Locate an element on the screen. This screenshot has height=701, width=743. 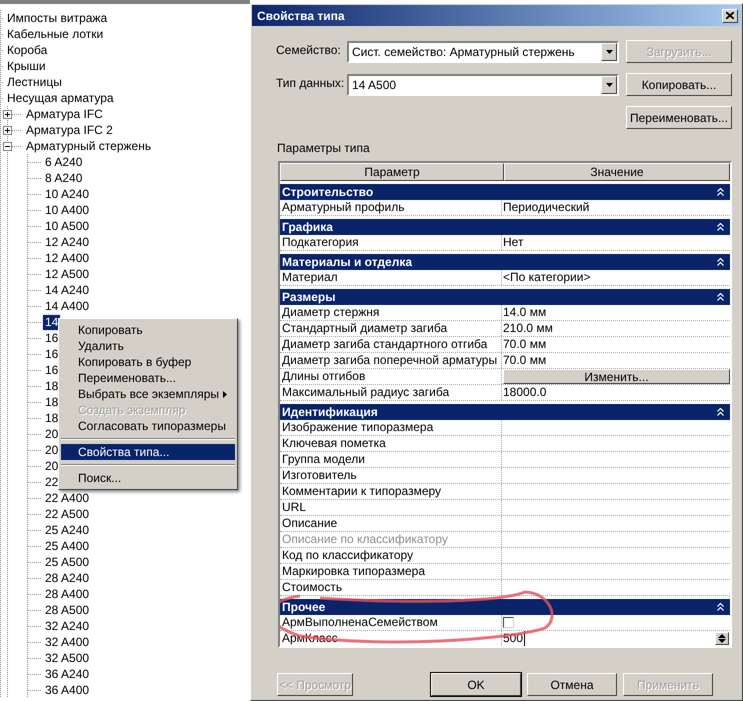
tree-item: 14 A240 is located at coordinates (67, 290).